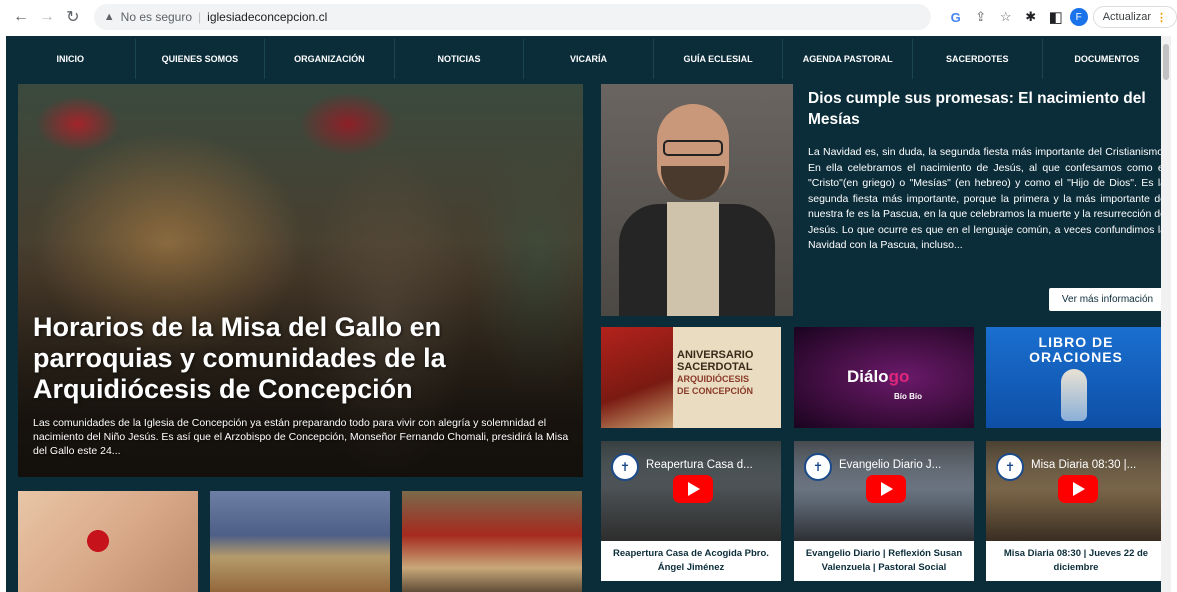 This screenshot has width=1177, height=592. Describe the element at coordinates (1056, 17) in the screenshot. I see `side-panel-icon: ◧` at that location.